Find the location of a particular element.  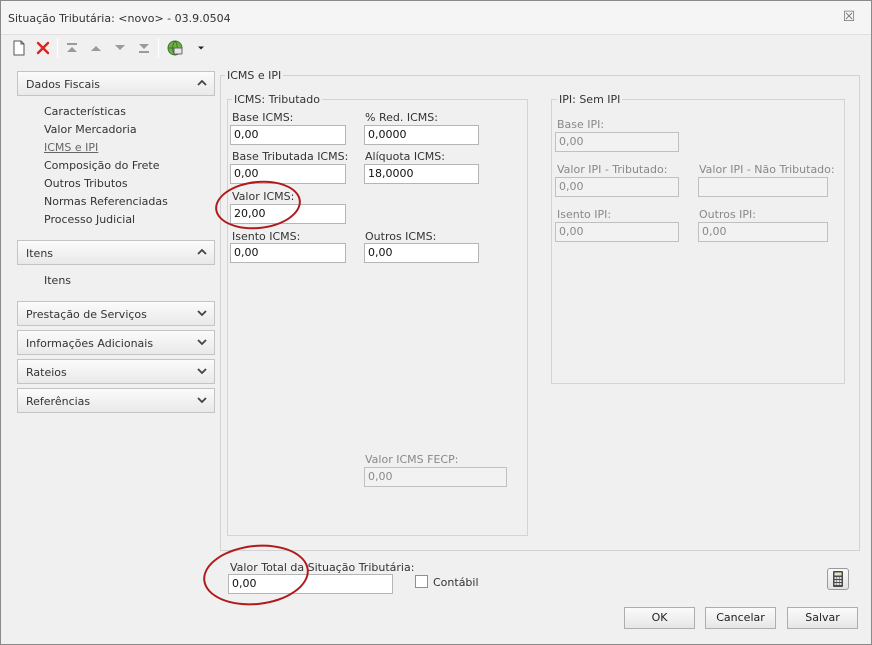

outros-ipi-label: Outros IPI: is located at coordinates (728, 214).